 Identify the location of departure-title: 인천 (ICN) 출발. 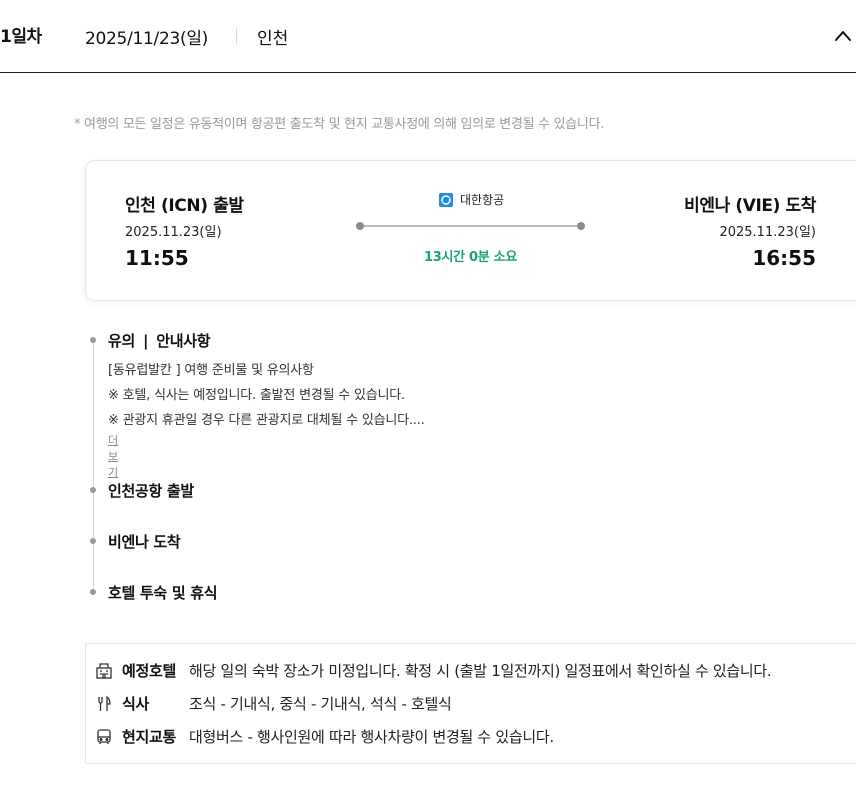
(184, 206).